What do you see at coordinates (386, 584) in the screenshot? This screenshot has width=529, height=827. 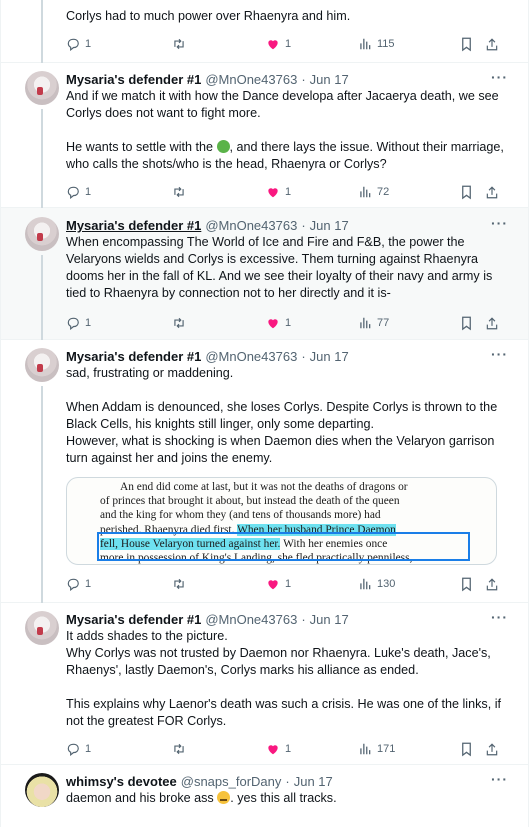 I see `view-count: 130` at bounding box center [386, 584].